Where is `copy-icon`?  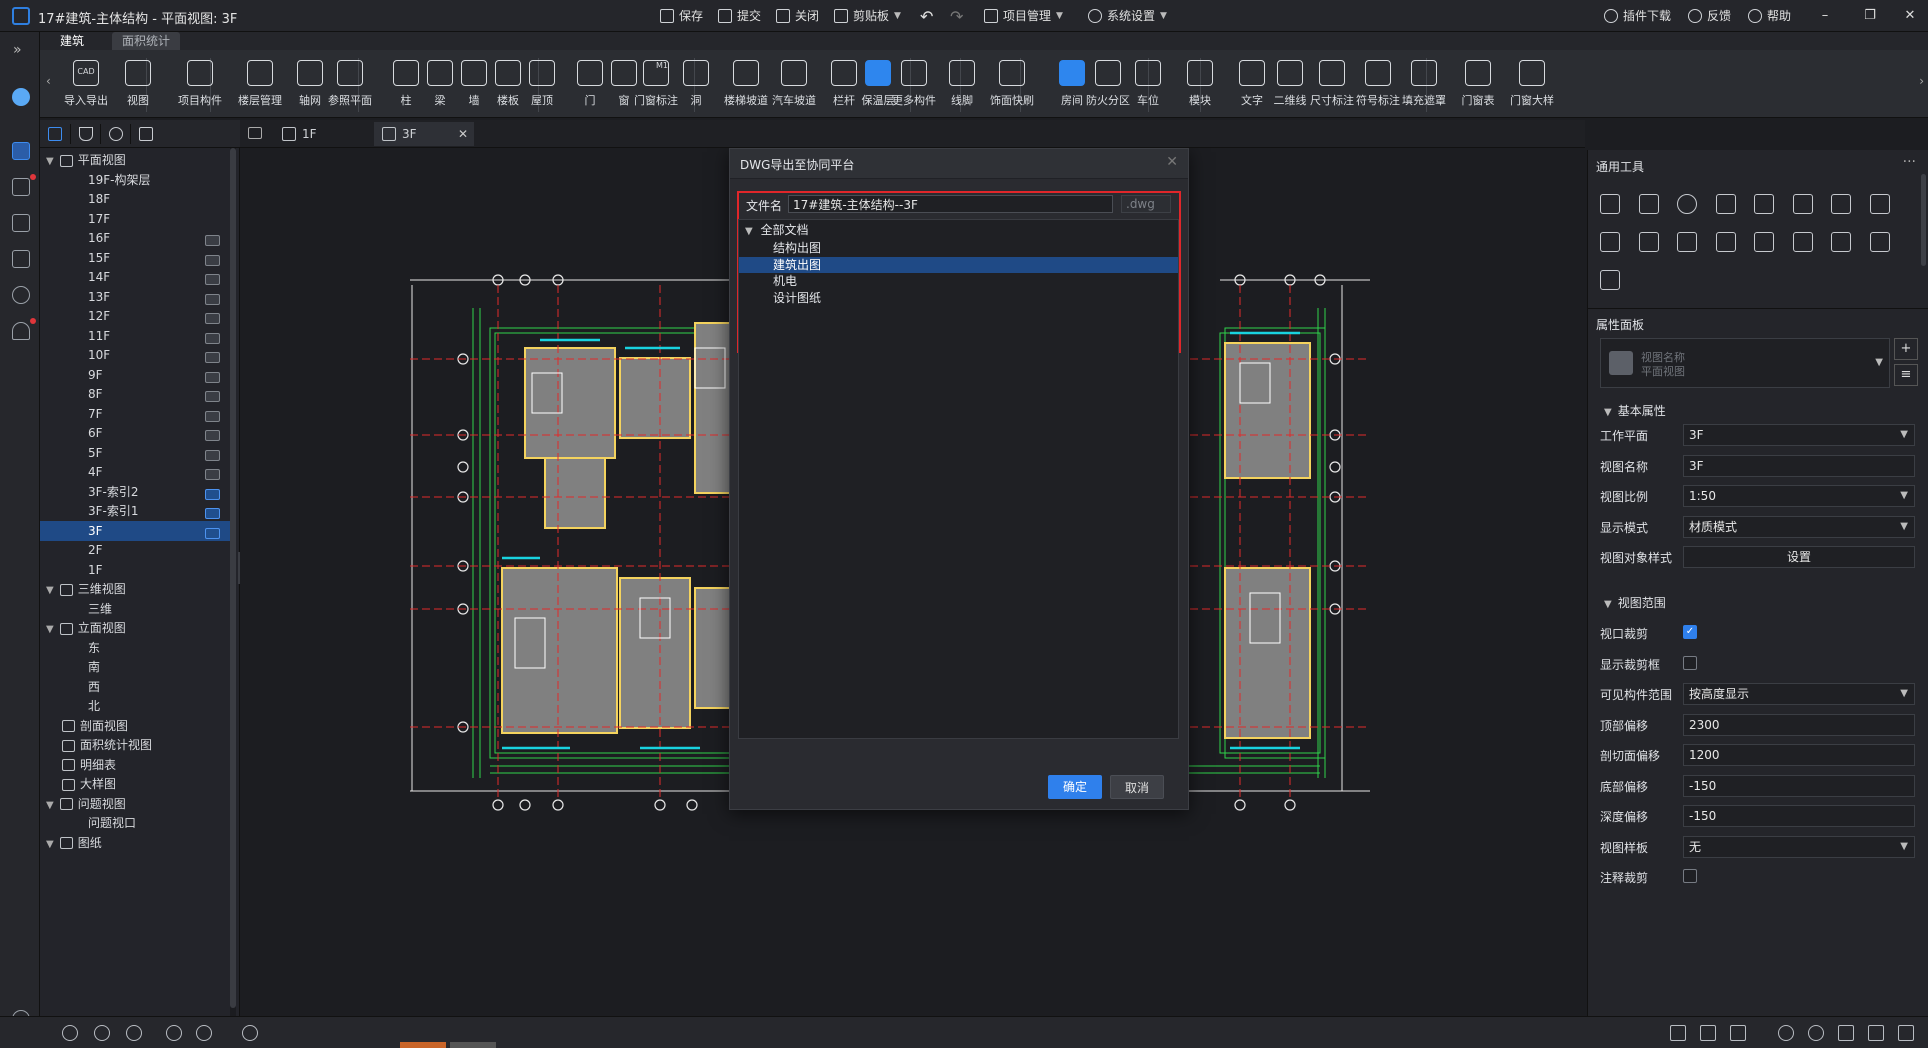
copy-icon is located at coordinates (1648, 204).